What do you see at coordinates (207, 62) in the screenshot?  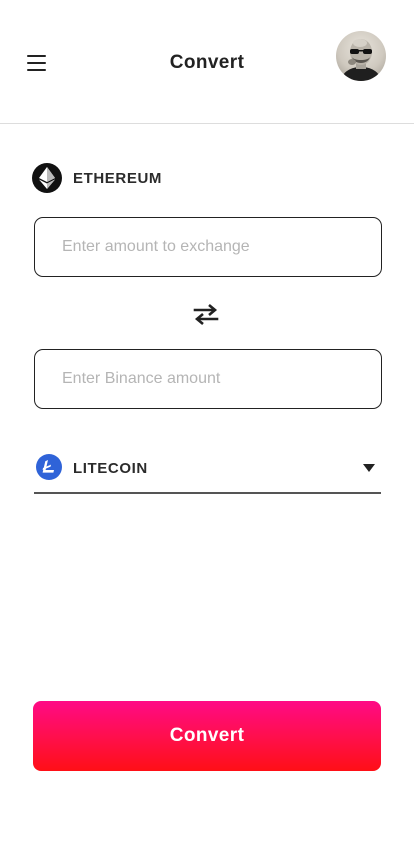 I see `app-header: Convert` at bounding box center [207, 62].